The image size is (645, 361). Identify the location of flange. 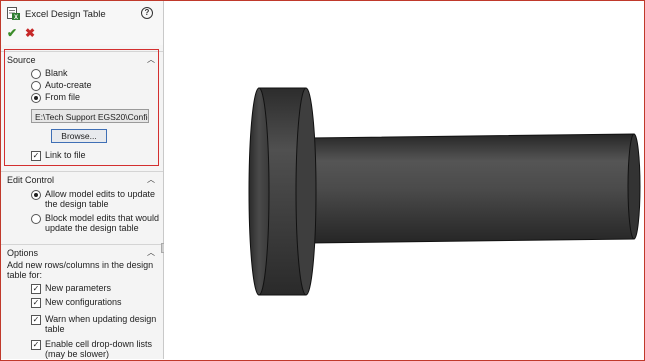
(282, 191).